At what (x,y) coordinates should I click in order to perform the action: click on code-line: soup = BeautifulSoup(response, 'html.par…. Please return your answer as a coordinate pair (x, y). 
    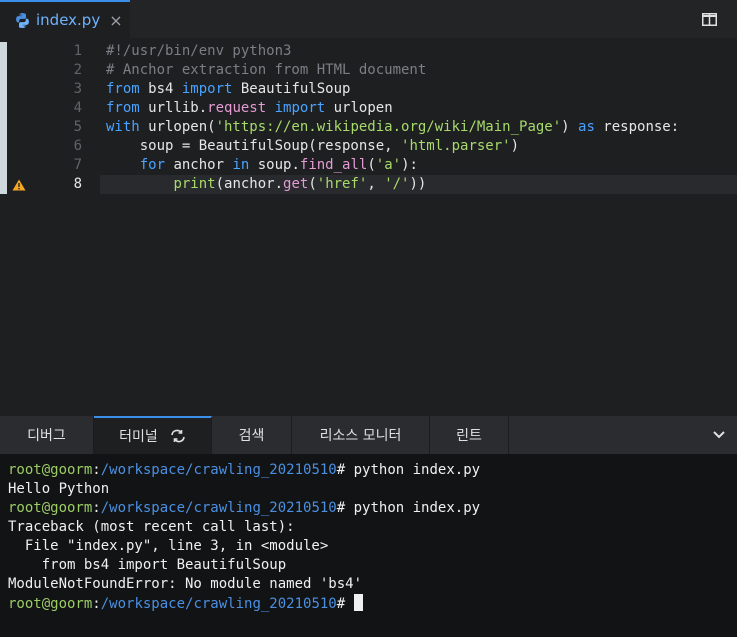
    Looking at the image, I should click on (312, 146).